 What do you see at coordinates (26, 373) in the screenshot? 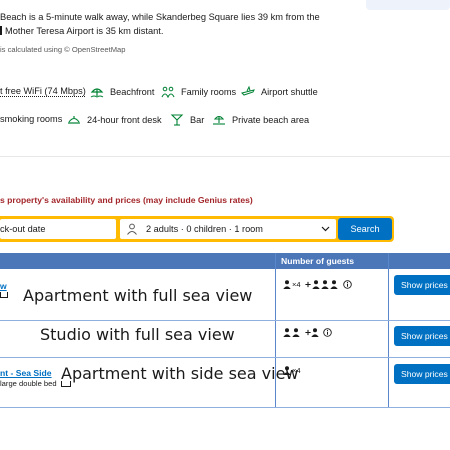
I see `room-name-link: nt - Sea Side` at bounding box center [26, 373].